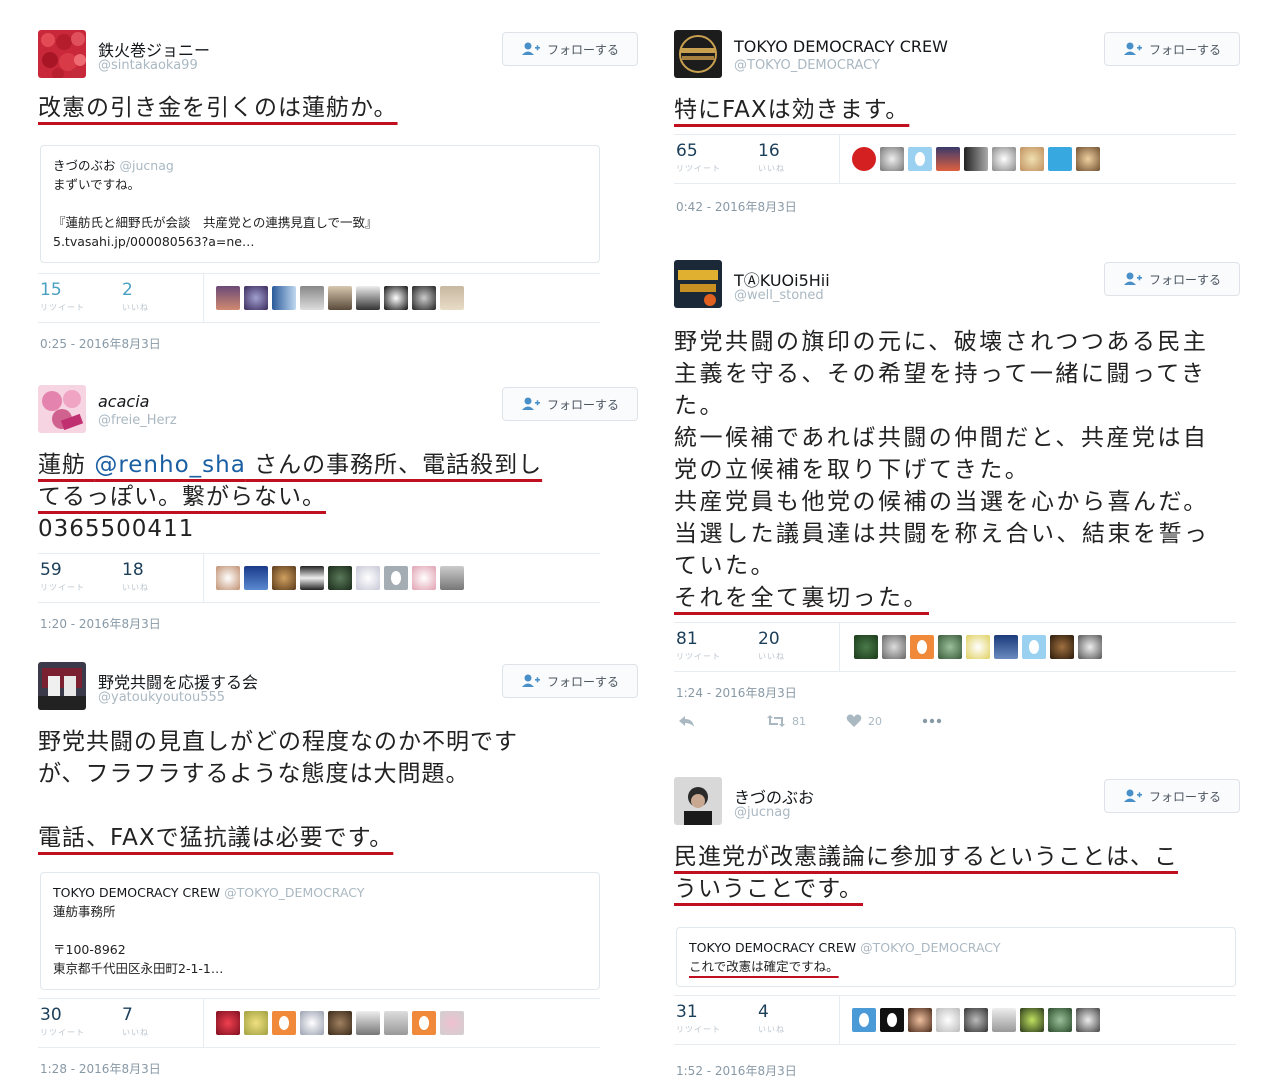  I want to click on display-name: acacia, so click(123, 401).